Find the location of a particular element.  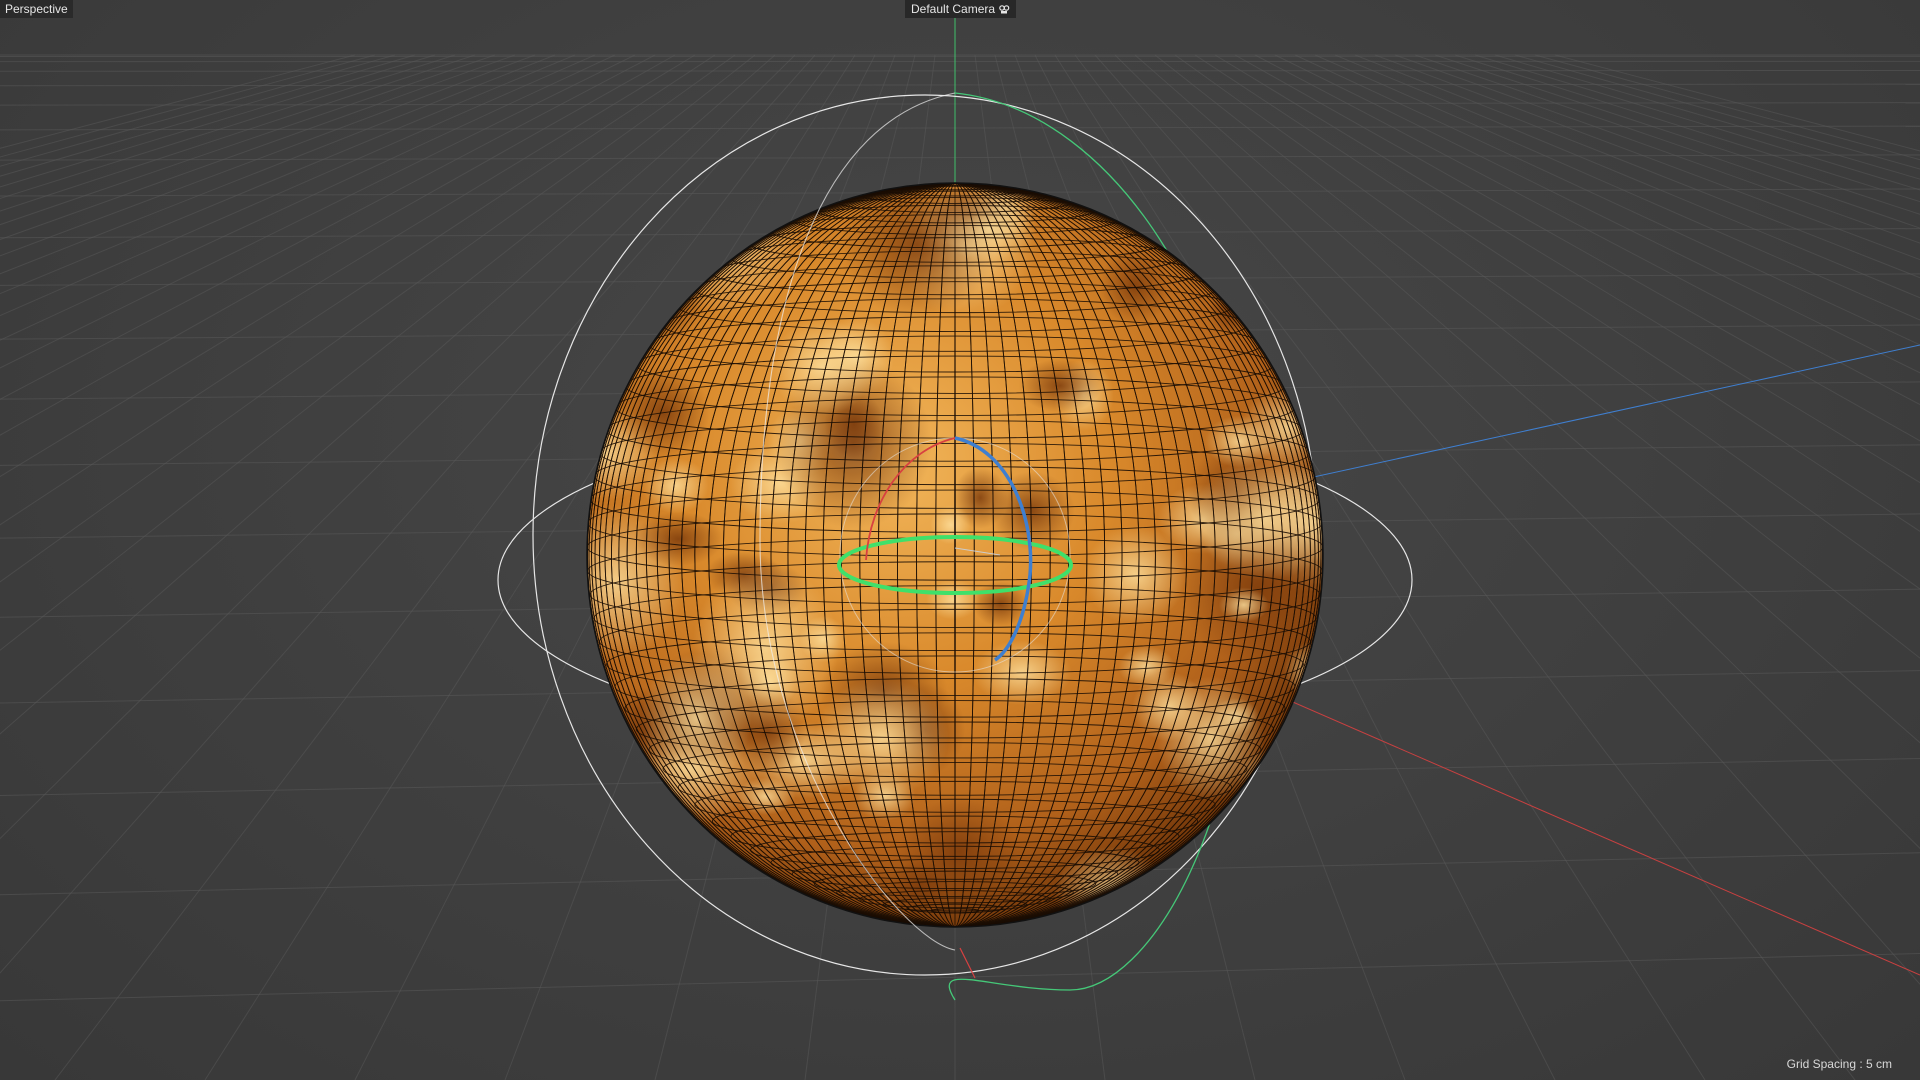

grid-spacing-readout: Grid Spacing : 5 cm is located at coordinates (1839, 1064).